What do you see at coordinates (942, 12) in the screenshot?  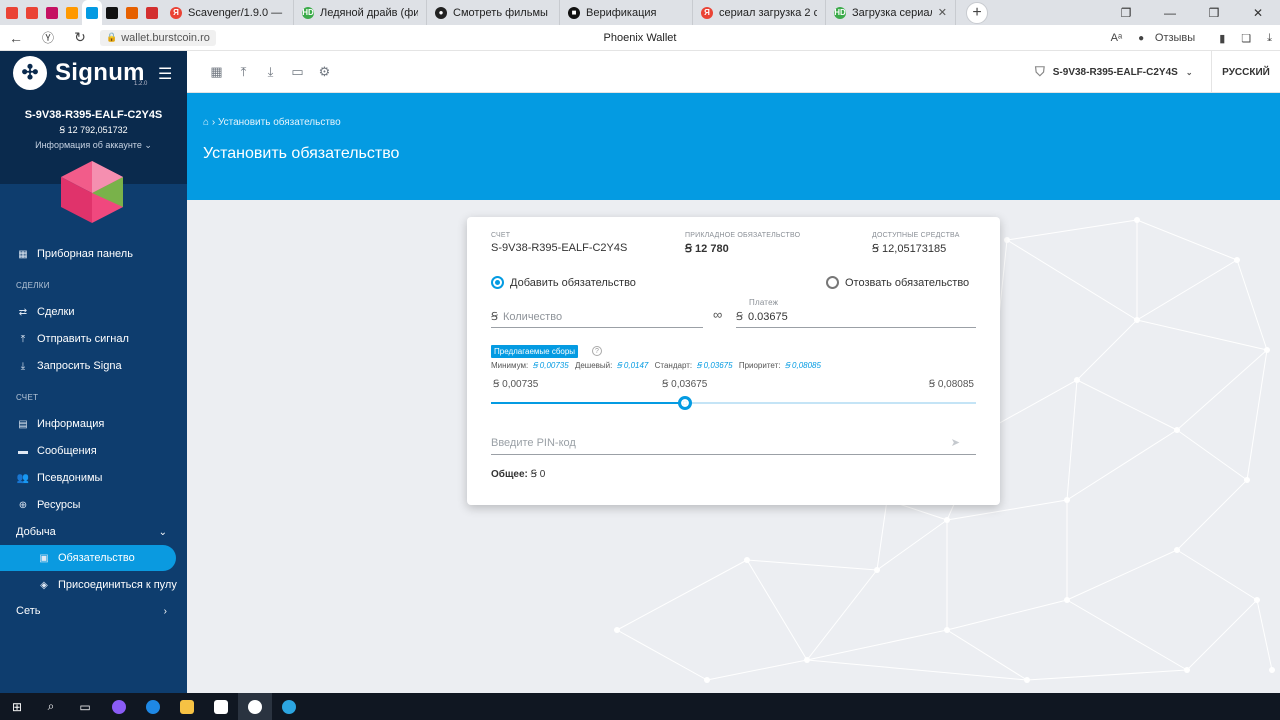 I see `close-tab-icon: ✕` at bounding box center [942, 12].